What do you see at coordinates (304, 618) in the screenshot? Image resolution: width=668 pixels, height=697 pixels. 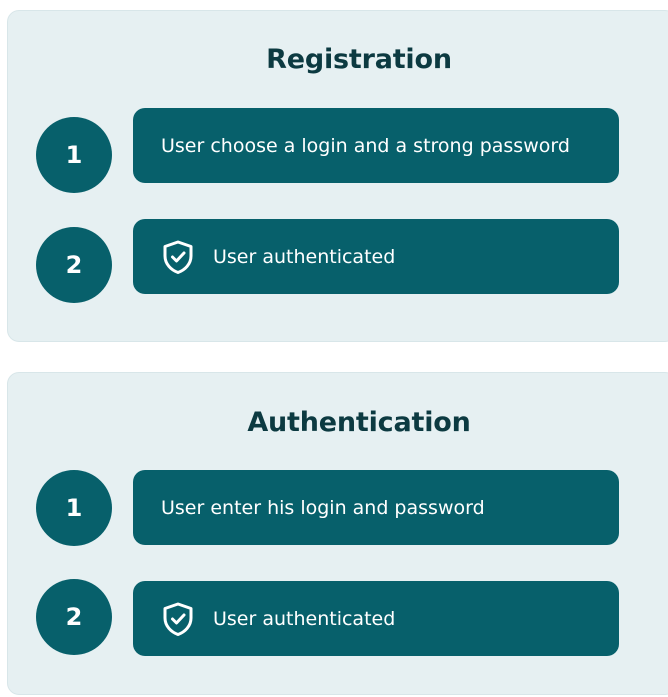 I see `authentication-step-2-text: User authenticated` at bounding box center [304, 618].